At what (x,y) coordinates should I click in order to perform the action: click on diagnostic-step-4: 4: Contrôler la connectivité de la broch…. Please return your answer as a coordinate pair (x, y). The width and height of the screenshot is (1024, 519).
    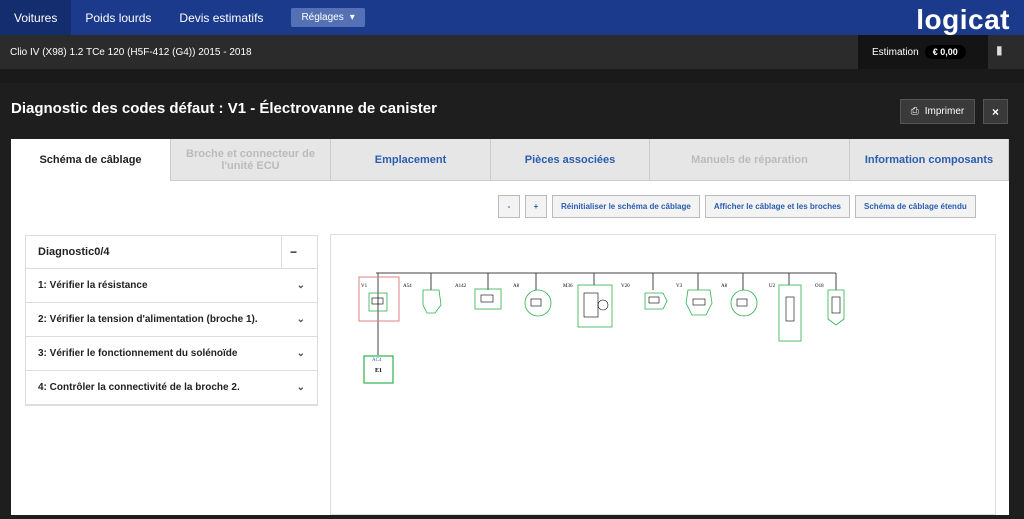
    Looking at the image, I should click on (171, 388).